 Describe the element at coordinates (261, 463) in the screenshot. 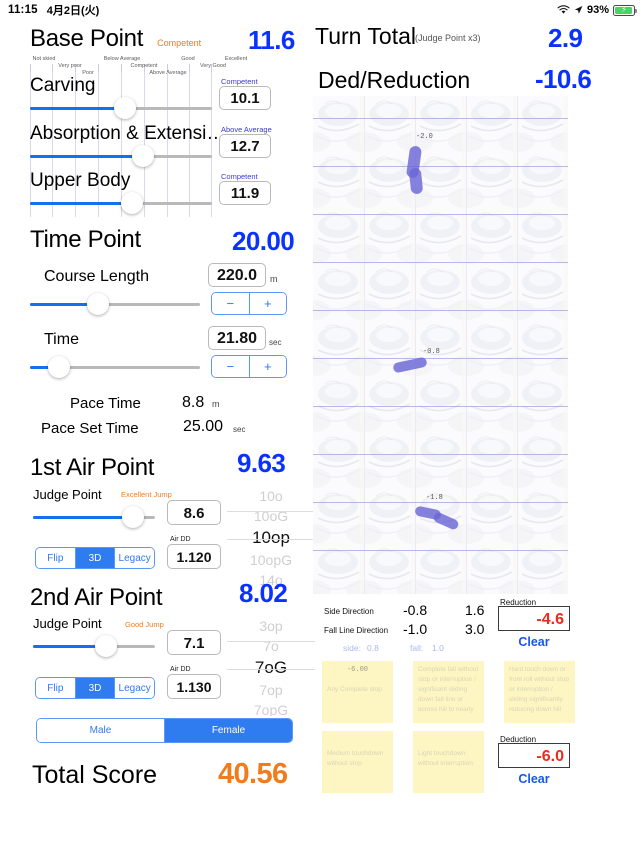

I see `air1-value: 9.63` at that location.